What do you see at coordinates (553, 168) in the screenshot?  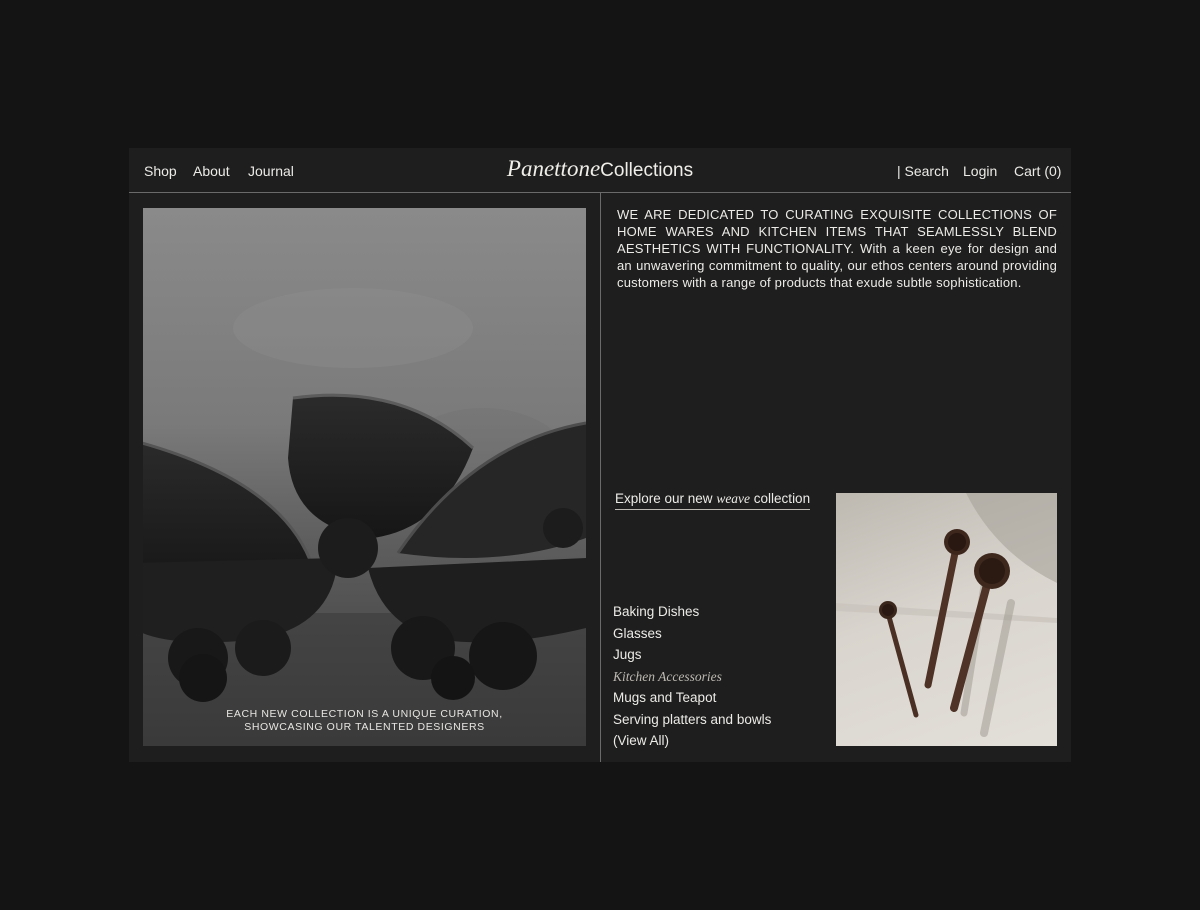 I see `brand-script: Panettone` at bounding box center [553, 168].